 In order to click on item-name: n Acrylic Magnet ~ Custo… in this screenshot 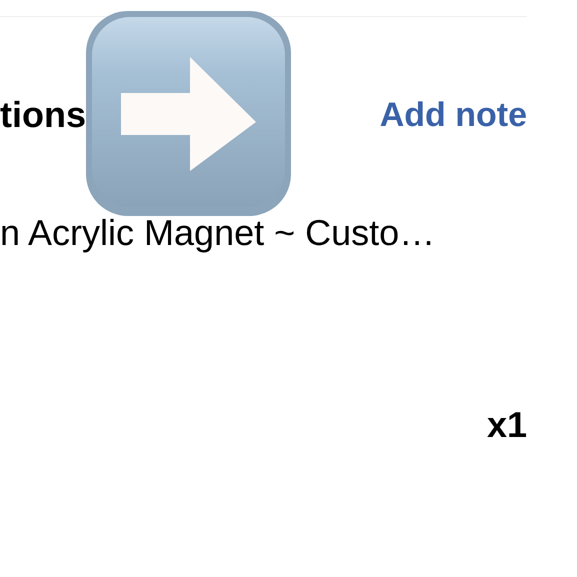, I will do `click(218, 233)`.